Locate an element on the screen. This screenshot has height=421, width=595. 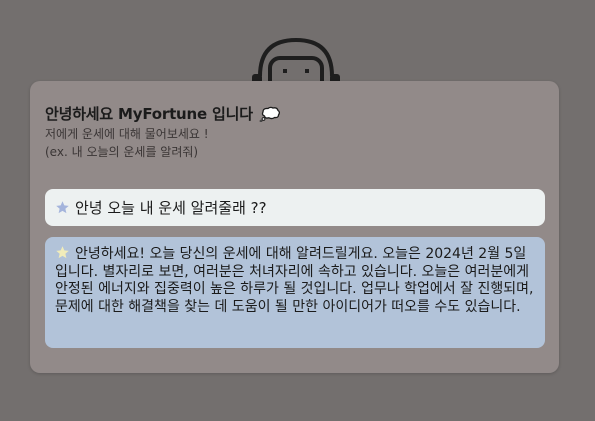
user-message: 안녕 오늘 내 운세 알려줄래 ?? is located at coordinates (295, 207).